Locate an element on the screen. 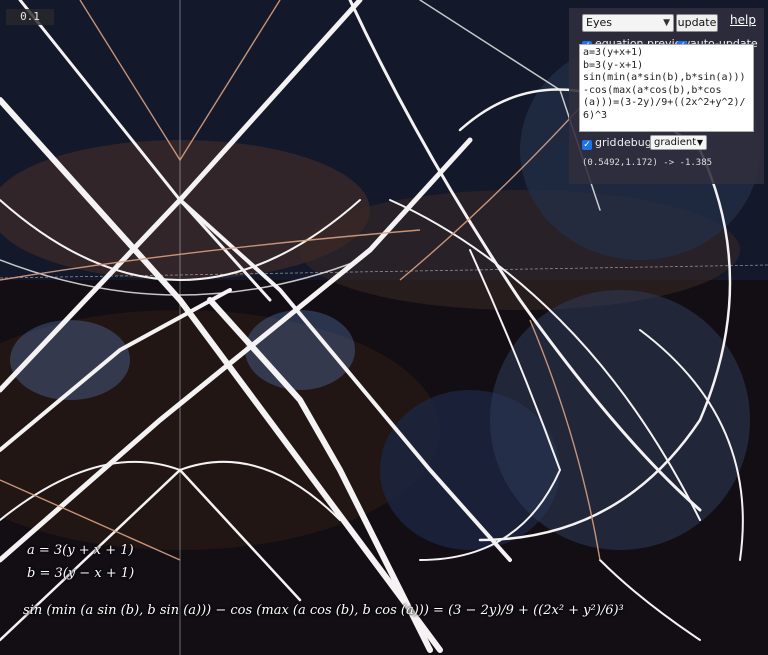  formula-line-b: b = 3(y − x + 1) is located at coordinates (81, 573).